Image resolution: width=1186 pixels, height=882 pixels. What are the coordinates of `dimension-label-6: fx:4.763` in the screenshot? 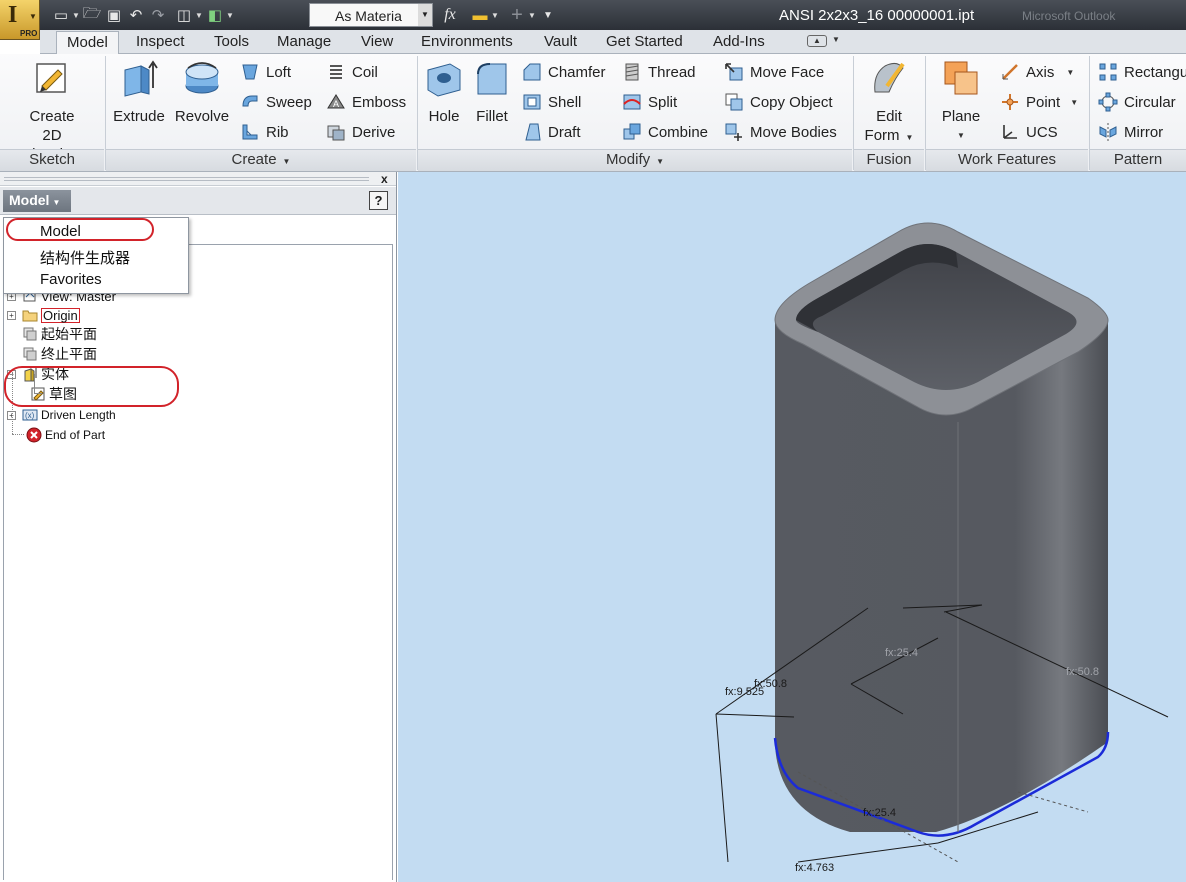 It's located at (814, 868).